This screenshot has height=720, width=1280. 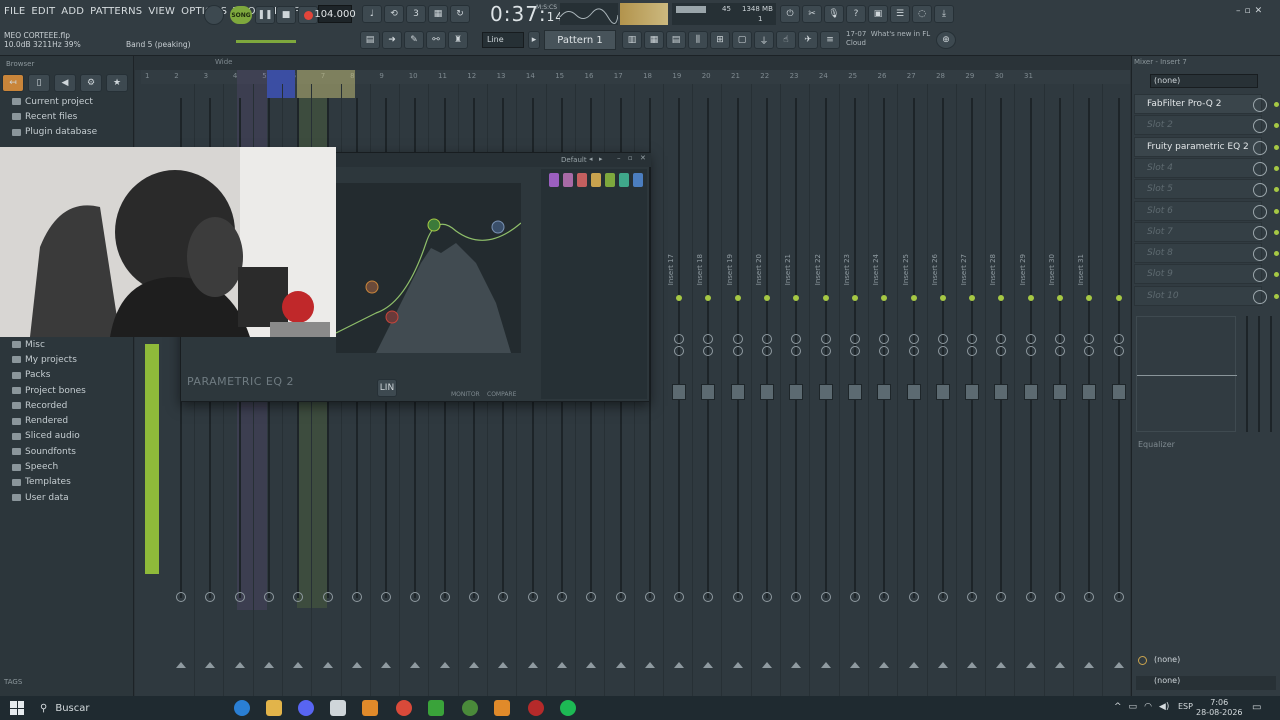 I want to click on snap-select: Line, so click(x=503, y=40).